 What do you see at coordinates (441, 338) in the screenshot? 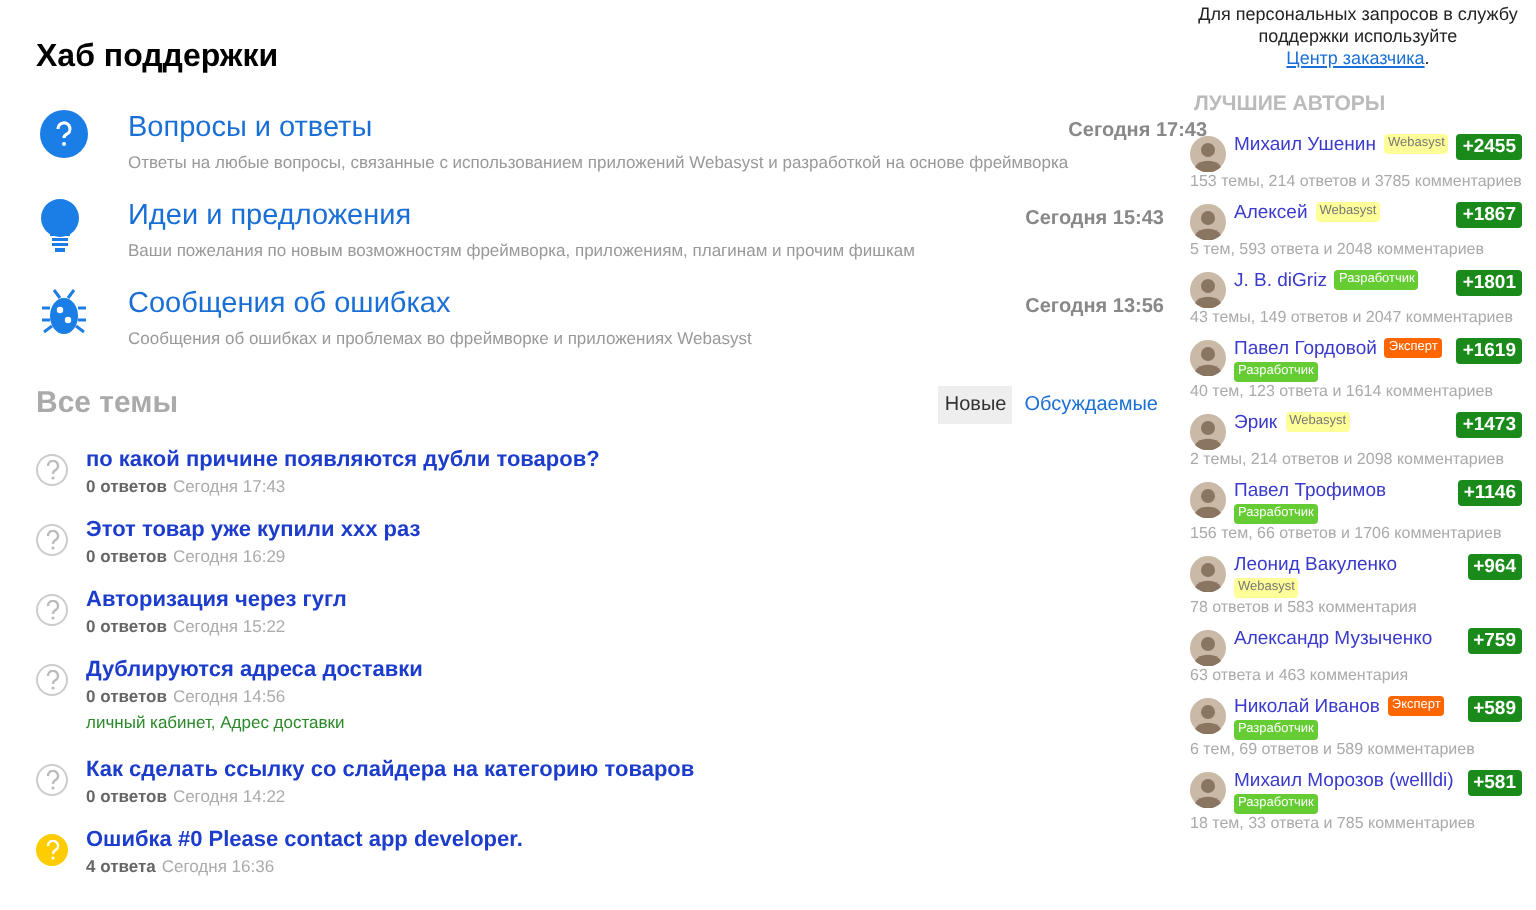
I see `hub-description: Сообщения об ошибках и проблемах во фреймворке и приложениях Webasyst` at bounding box center [441, 338].